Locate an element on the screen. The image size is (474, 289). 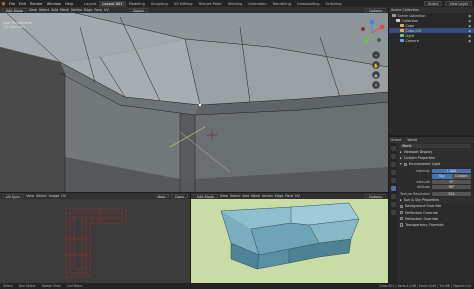
render-tab-icon is located at coordinates (393, 156).